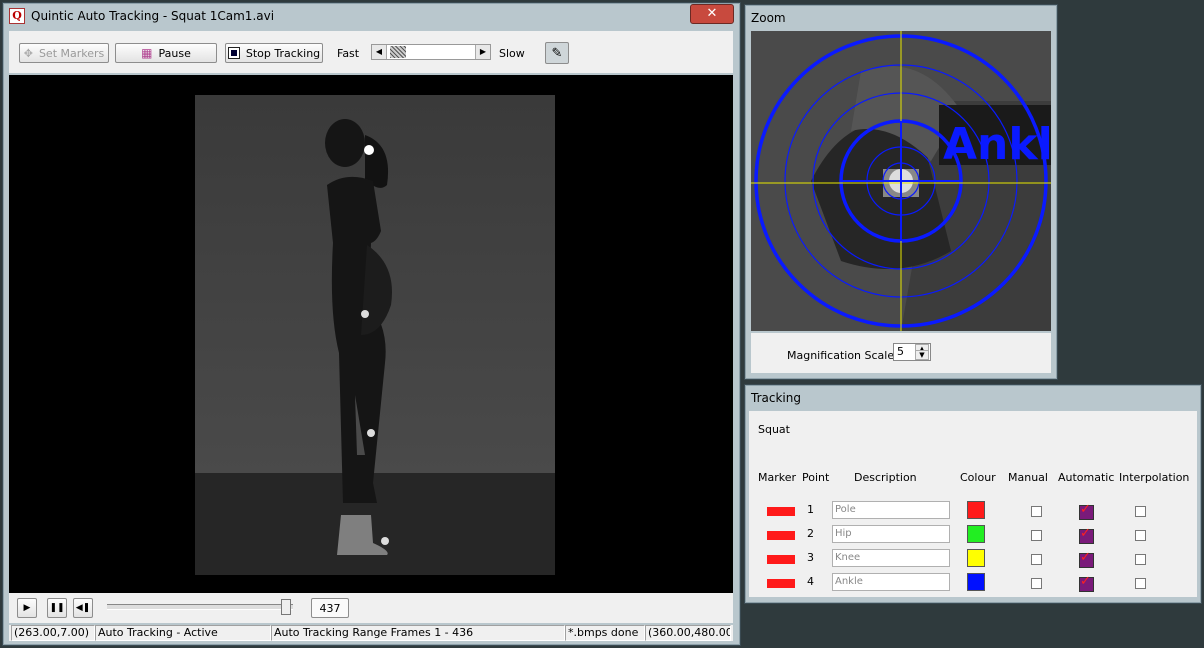  What do you see at coordinates (200, 607) in the screenshot?
I see `frame-slider-track` at bounding box center [200, 607].